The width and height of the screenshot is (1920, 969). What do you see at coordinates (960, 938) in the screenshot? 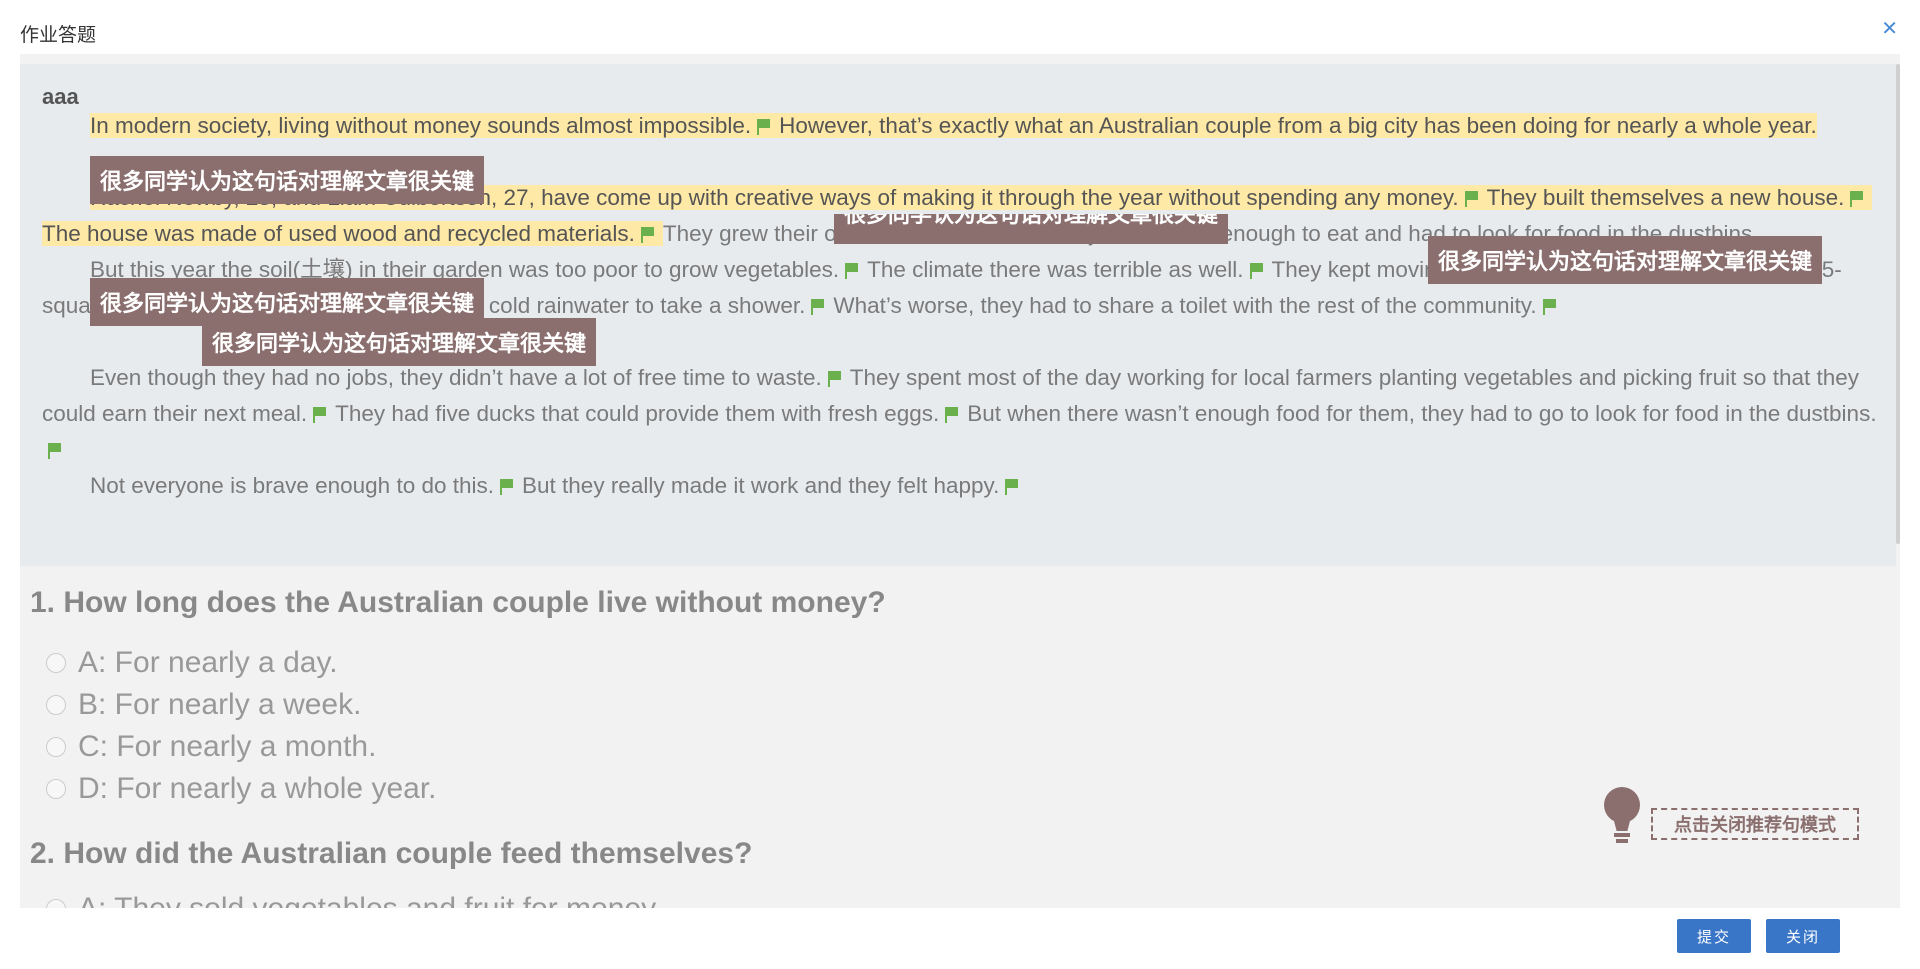
I see `dialog-footer` at bounding box center [960, 938].